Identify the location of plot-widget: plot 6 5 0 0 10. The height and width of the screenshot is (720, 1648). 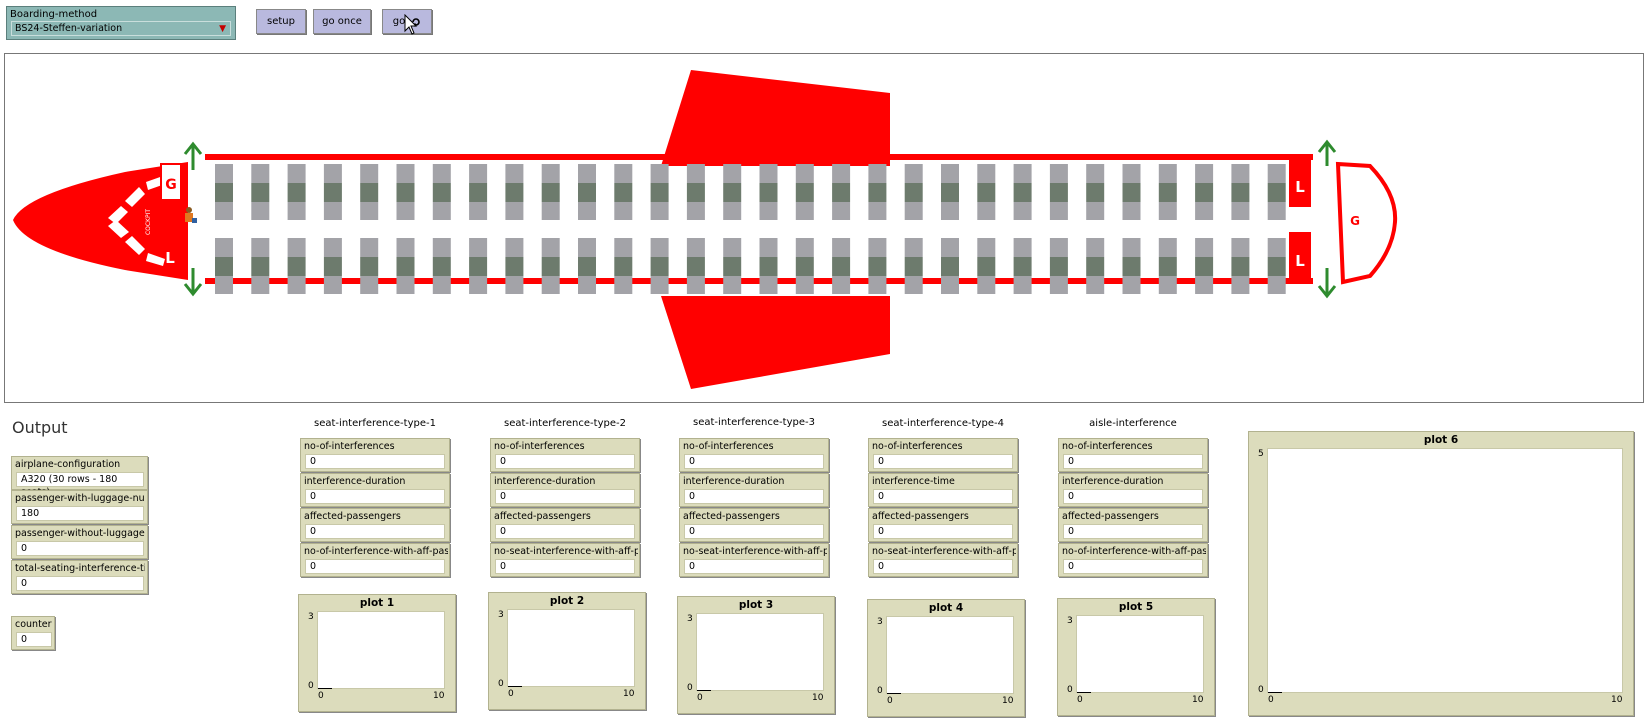
(1441, 573).